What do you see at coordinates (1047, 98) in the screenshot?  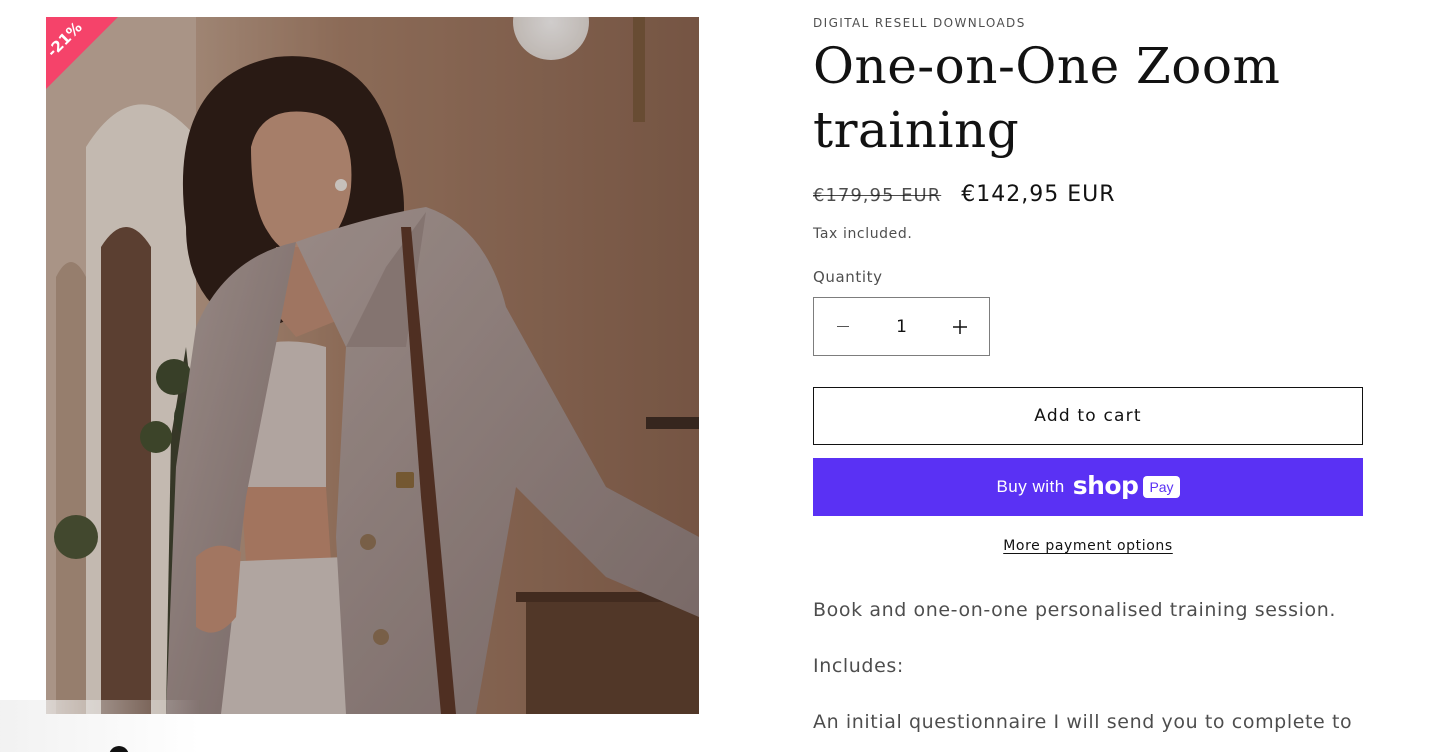 I see `product-title: One-on-One Zoom training` at bounding box center [1047, 98].